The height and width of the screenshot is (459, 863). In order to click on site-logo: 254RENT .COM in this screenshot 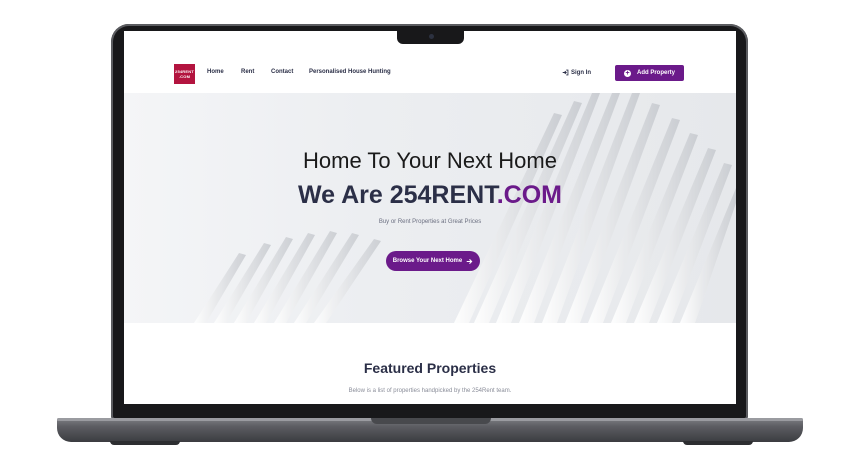, I will do `click(184, 74)`.